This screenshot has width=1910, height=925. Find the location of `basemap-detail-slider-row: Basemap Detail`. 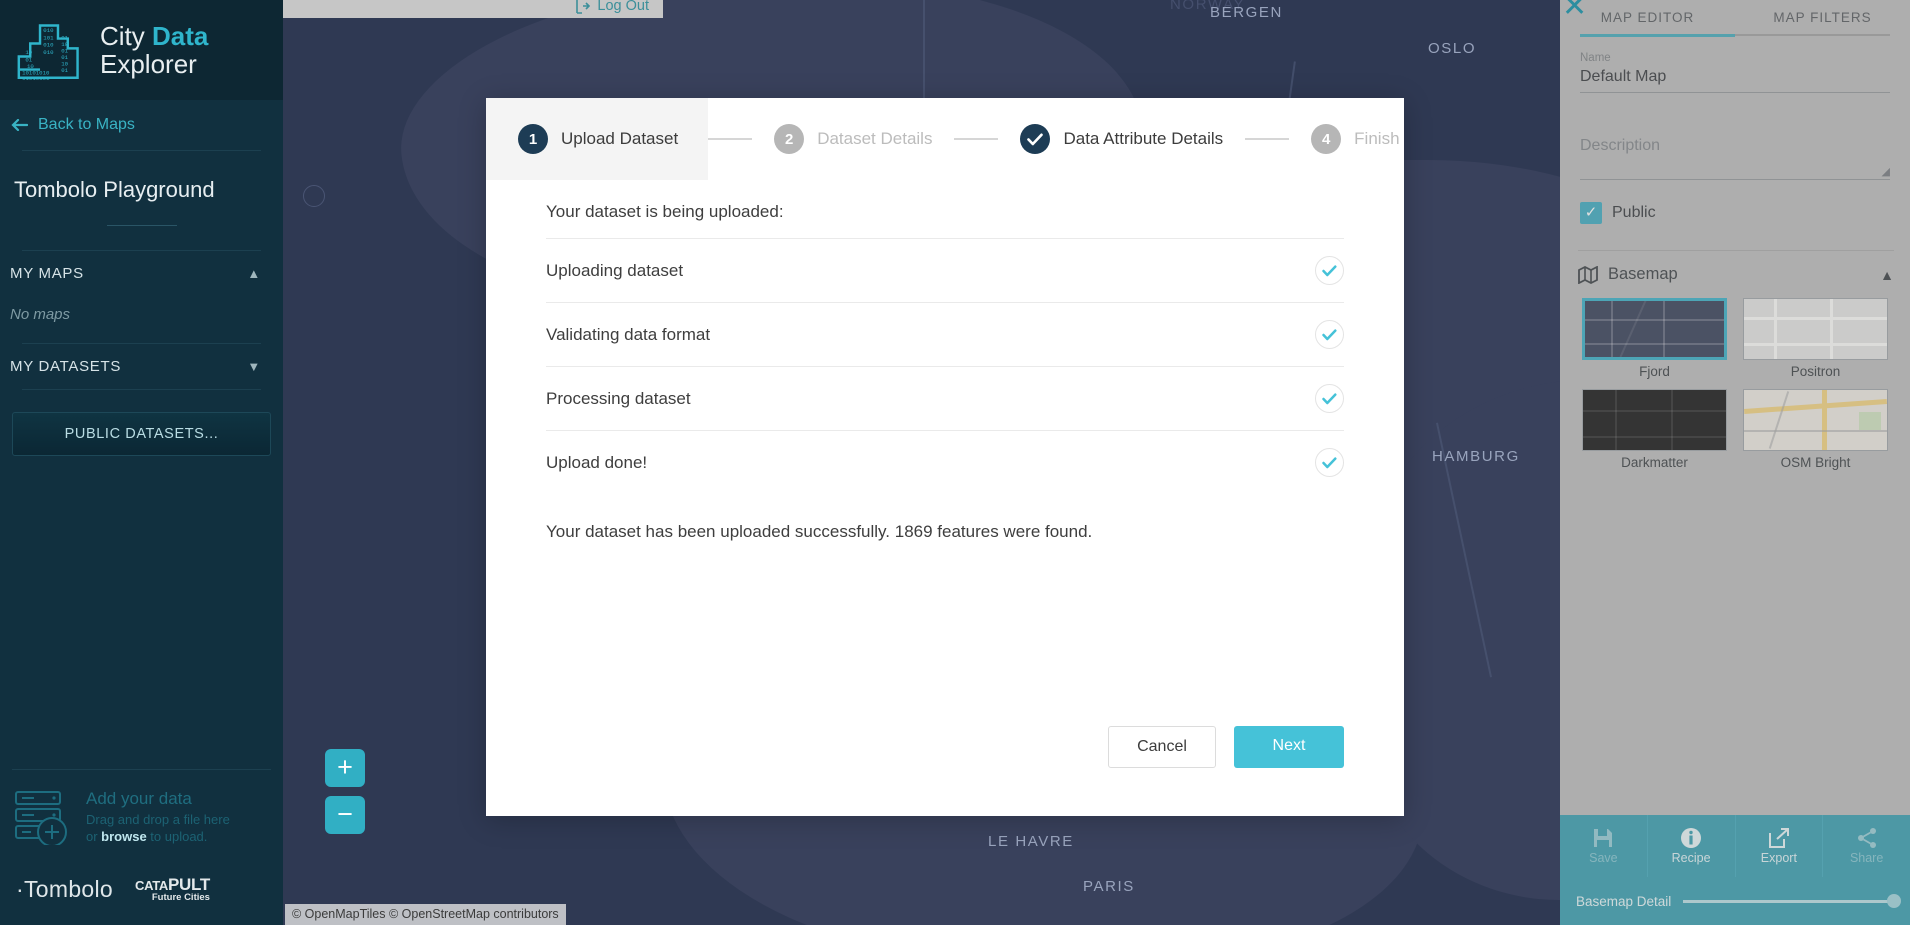

basemap-detail-slider-row: Basemap Detail is located at coordinates (1735, 901).